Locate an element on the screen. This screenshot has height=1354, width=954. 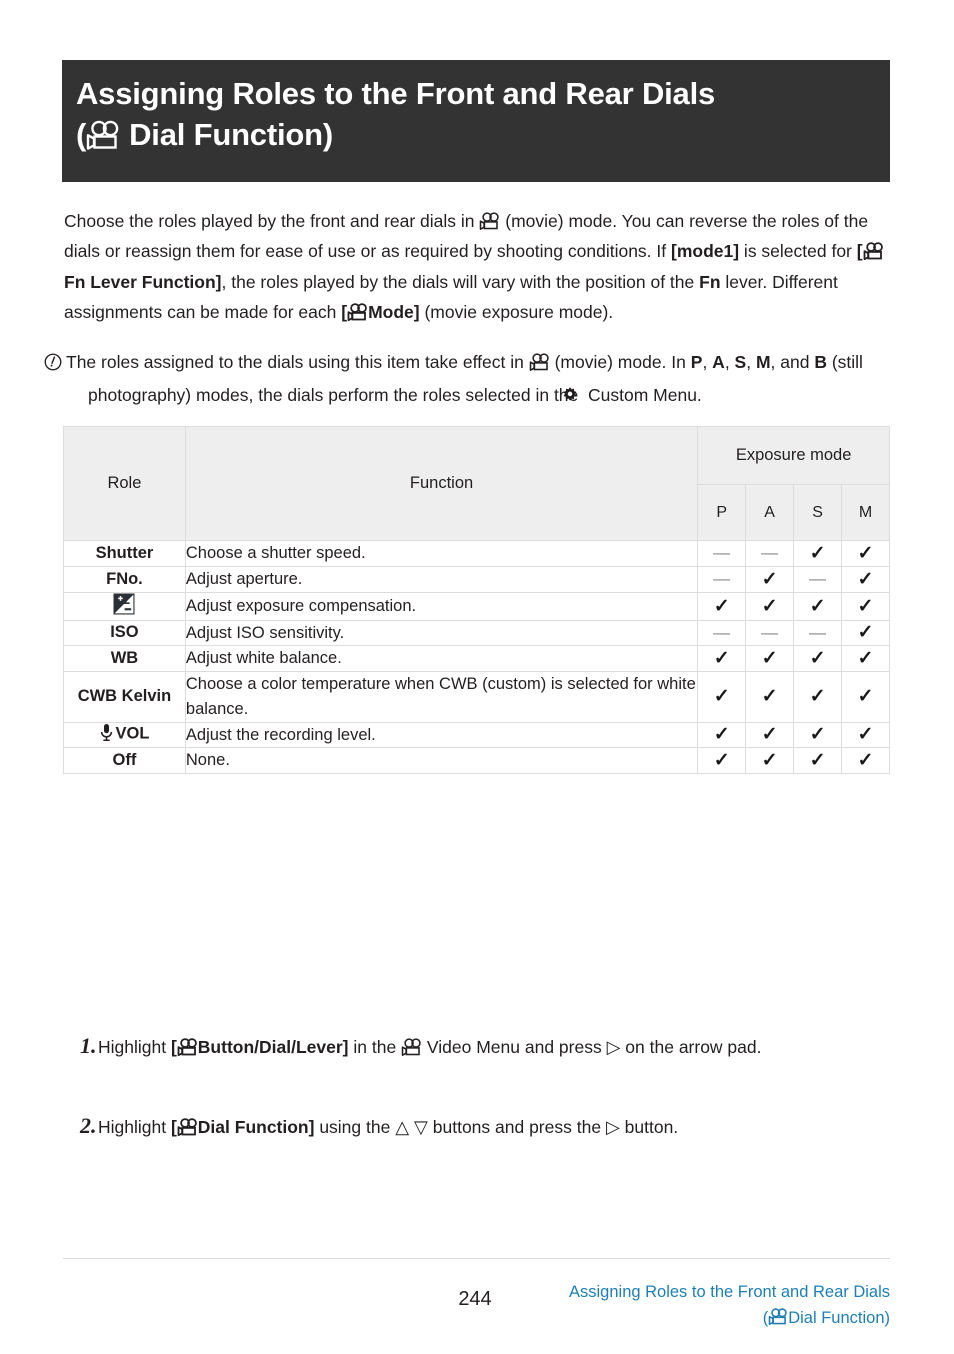
note-sep-1: , is located at coordinates (707, 362).